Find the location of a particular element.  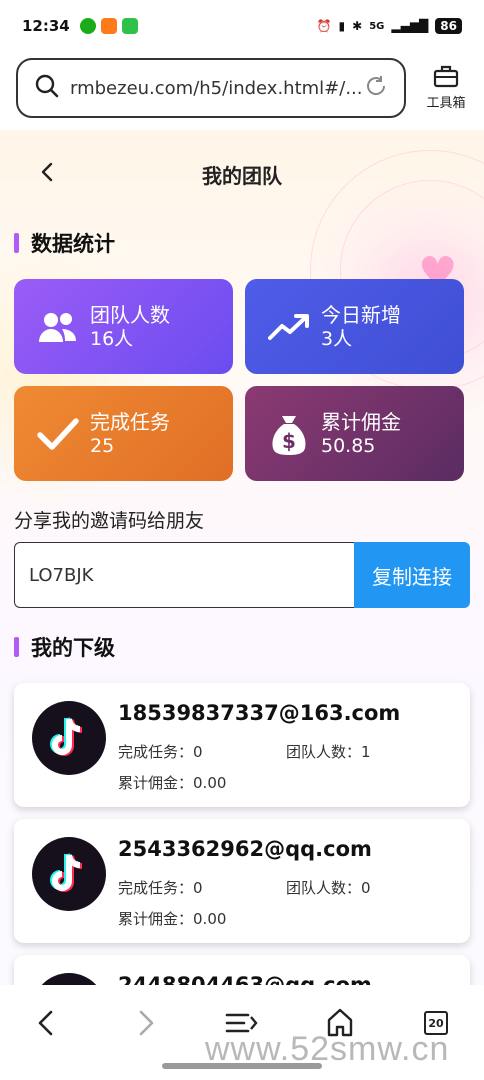

stat-value: 25 is located at coordinates (102, 445).